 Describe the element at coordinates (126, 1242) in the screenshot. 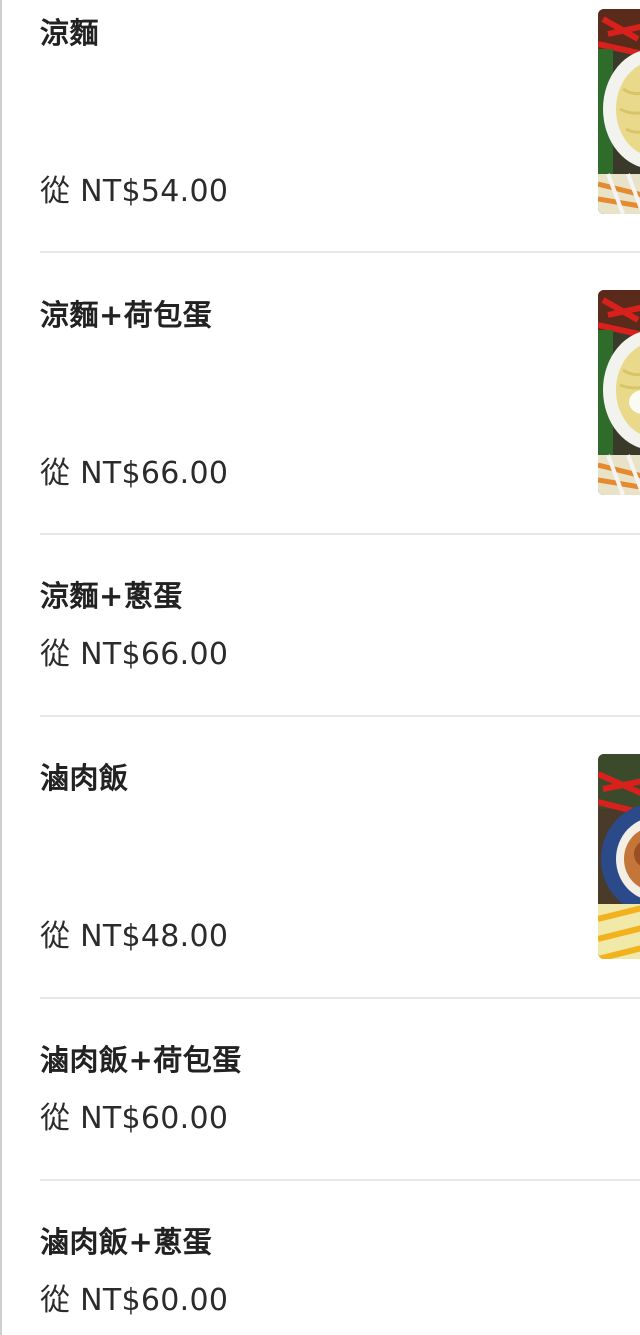

I see `item-name: 滷肉飯+蔥蛋` at that location.